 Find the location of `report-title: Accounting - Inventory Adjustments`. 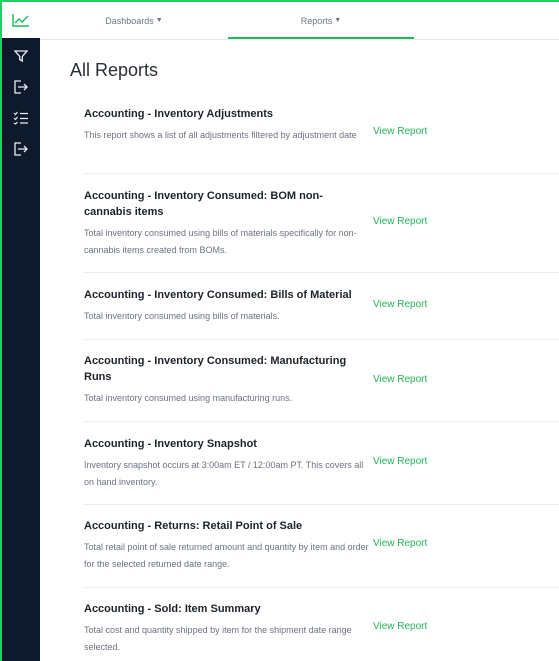

report-title: Accounting - Inventory Adjustments is located at coordinates (179, 114).